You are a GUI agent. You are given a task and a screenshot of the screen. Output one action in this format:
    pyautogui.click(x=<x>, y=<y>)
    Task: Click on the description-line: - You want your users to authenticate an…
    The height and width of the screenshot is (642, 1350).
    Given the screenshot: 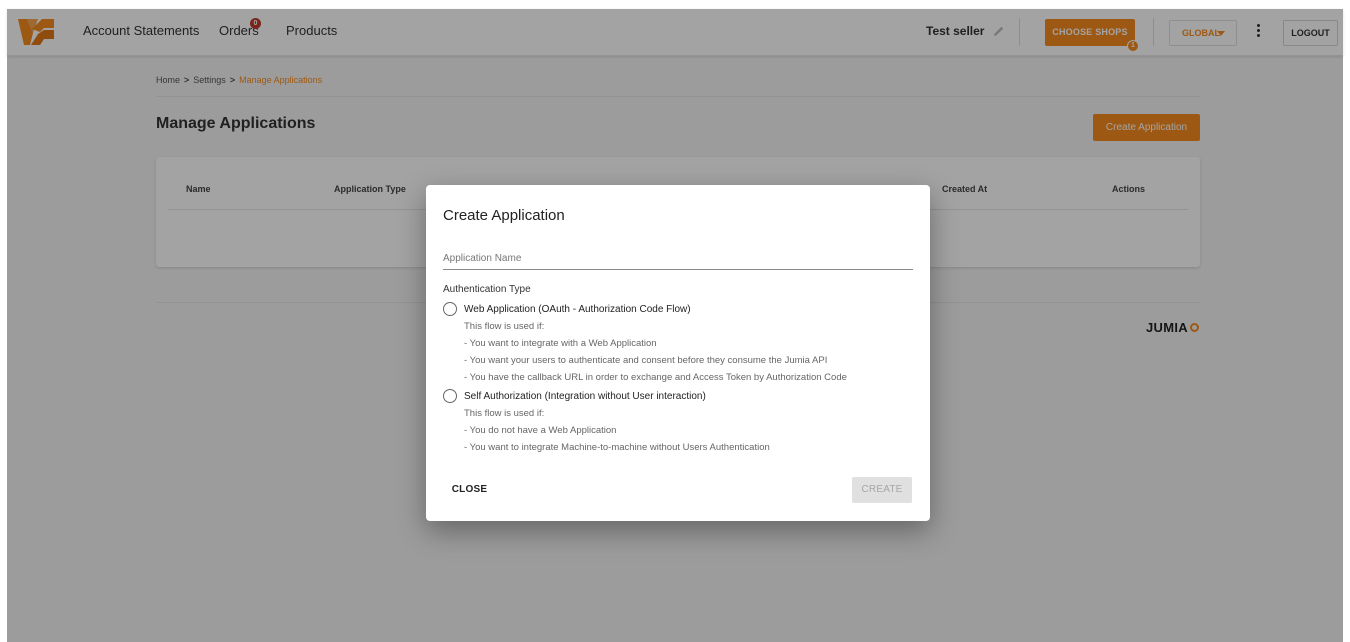 What is the action you would take?
    pyautogui.click(x=646, y=360)
    